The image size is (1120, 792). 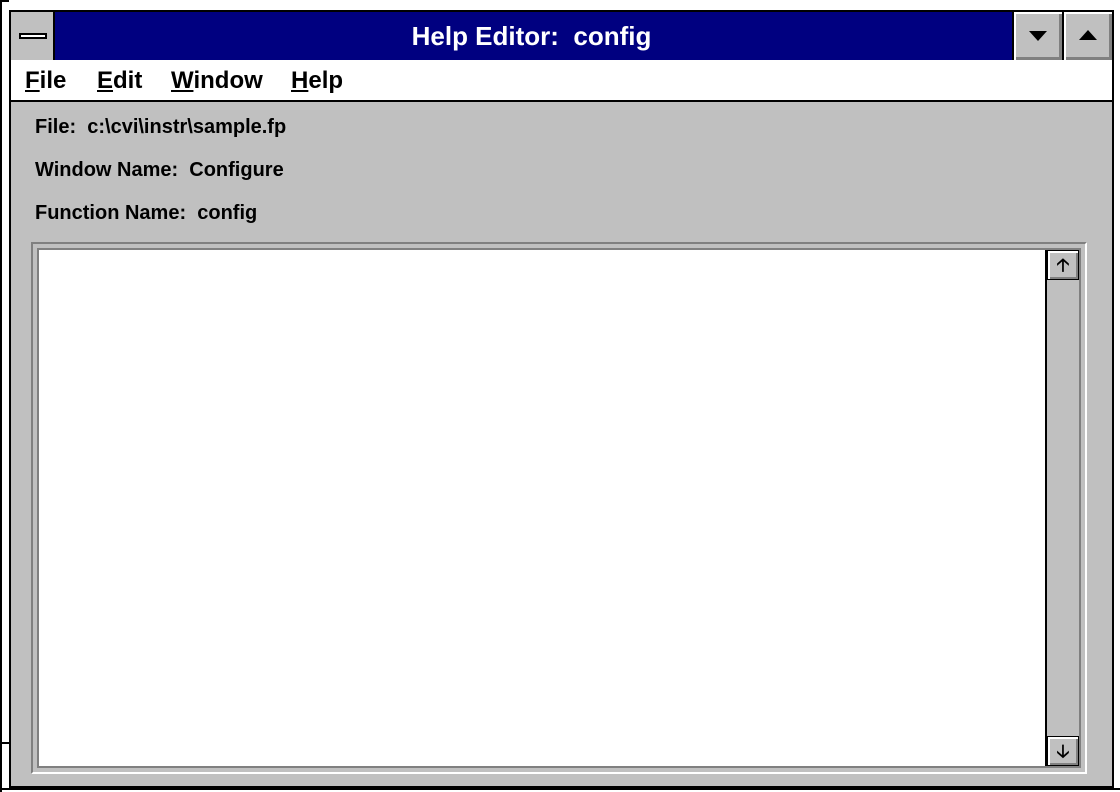 What do you see at coordinates (128, 80) in the screenshot?
I see `menu-edit-label: dit` at bounding box center [128, 80].